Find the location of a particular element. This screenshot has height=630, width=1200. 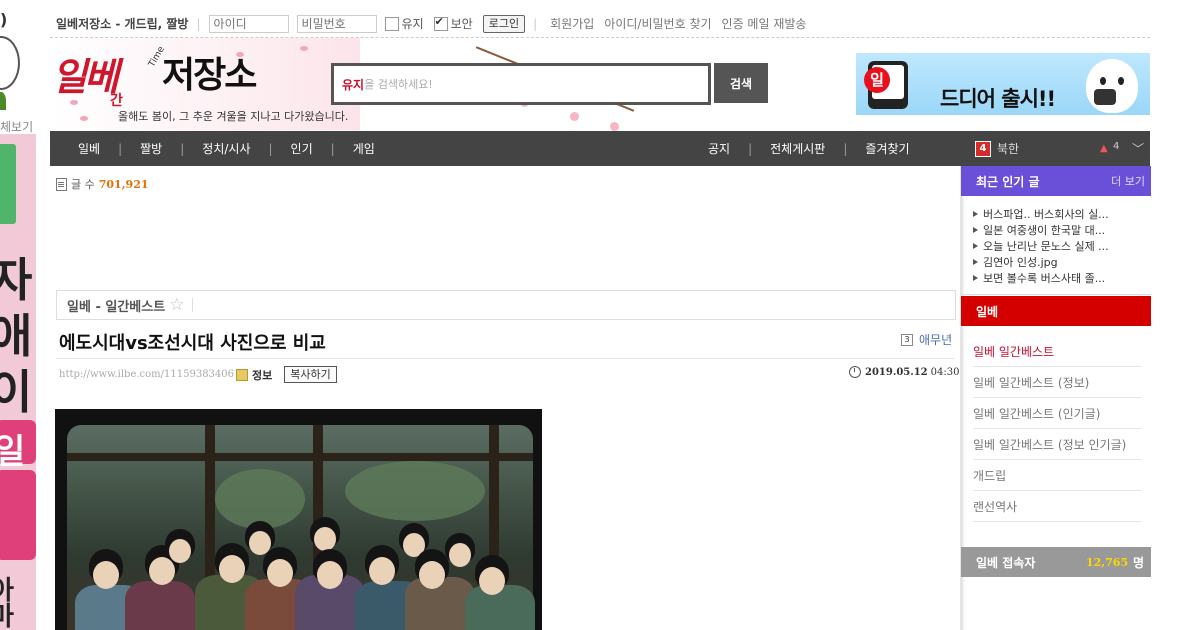

category-icon is located at coordinates (242, 374).